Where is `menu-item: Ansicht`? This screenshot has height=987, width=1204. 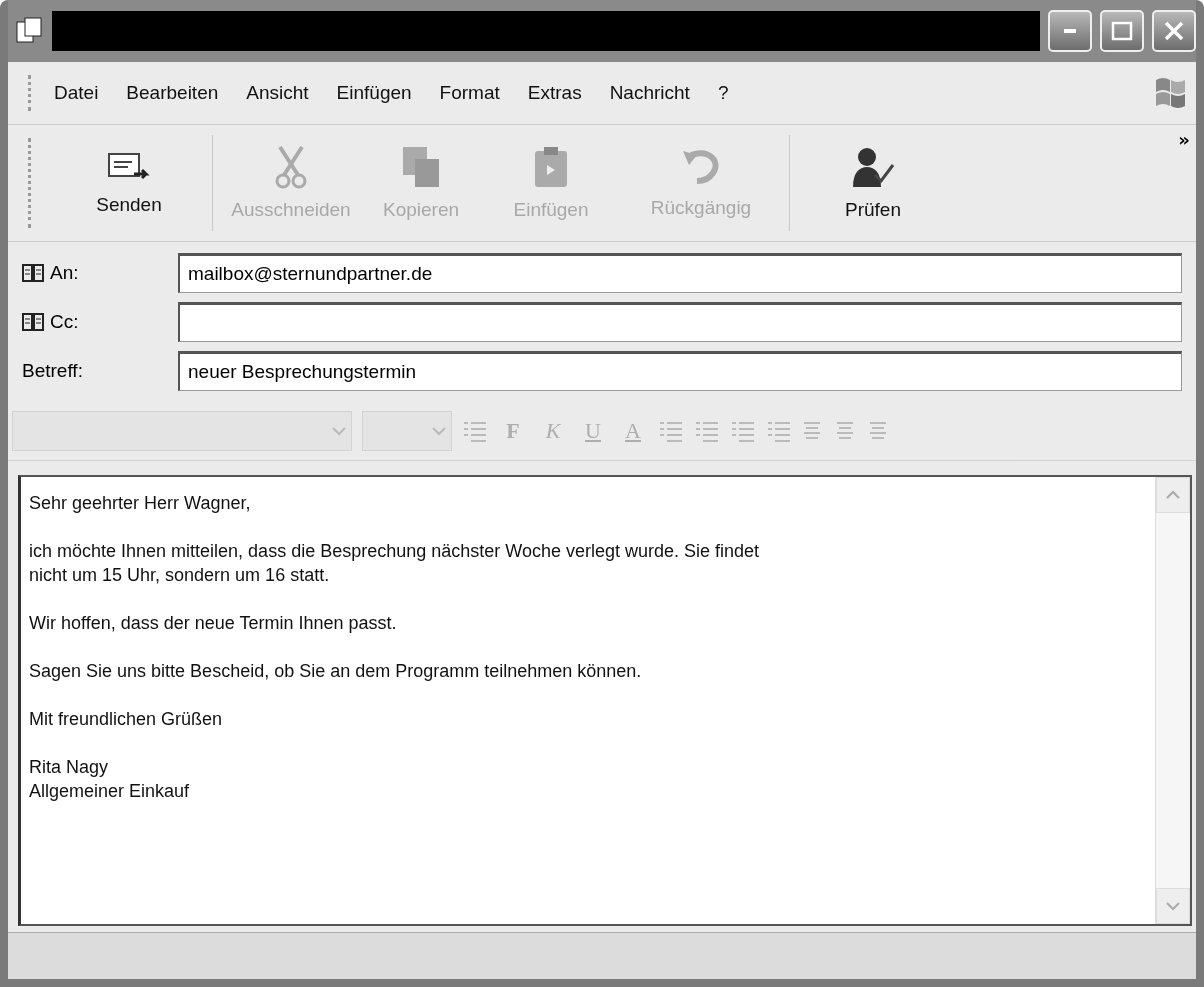 menu-item: Ansicht is located at coordinates (277, 93).